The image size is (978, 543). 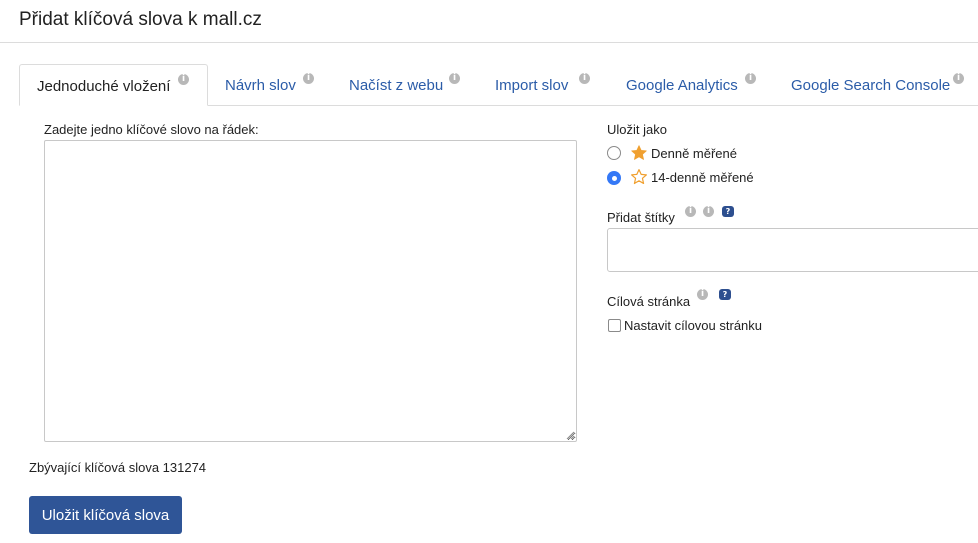 What do you see at coordinates (105, 515) in the screenshot?
I see `save-keywords-button: Uložit klíčová slova` at bounding box center [105, 515].